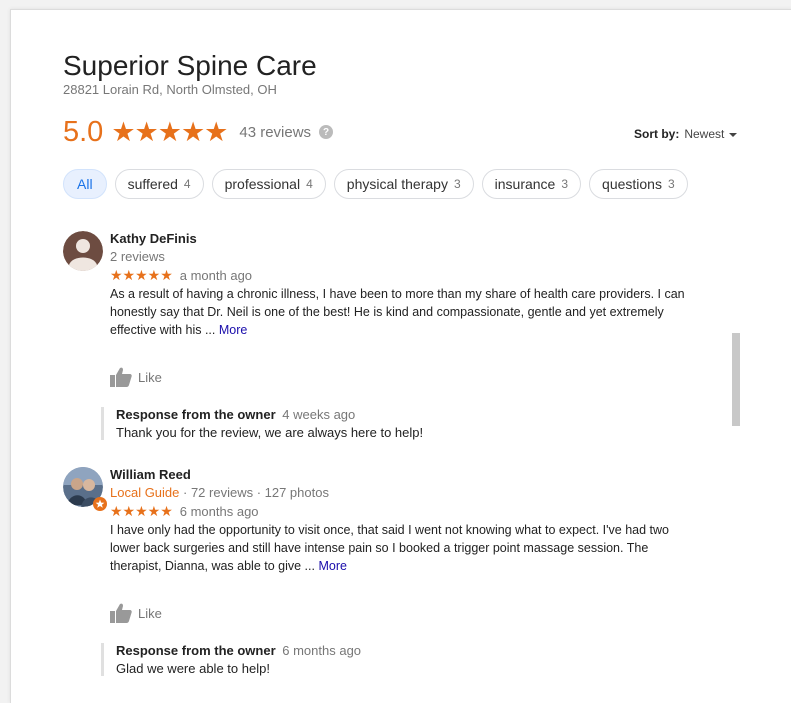 The image size is (791, 703). I want to click on filter-chip-all: All, so click(85, 184).